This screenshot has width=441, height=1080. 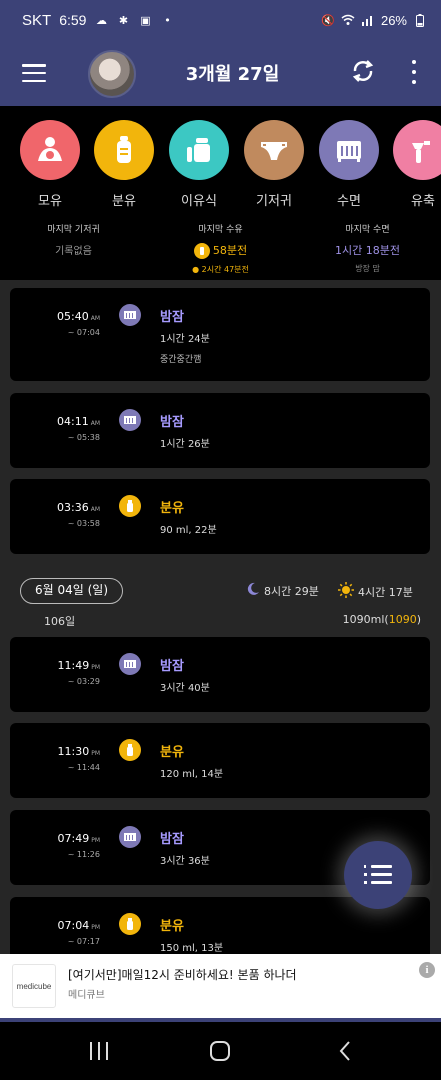 I want to click on record-end-time: ~ 03:29, so click(x=83, y=681).